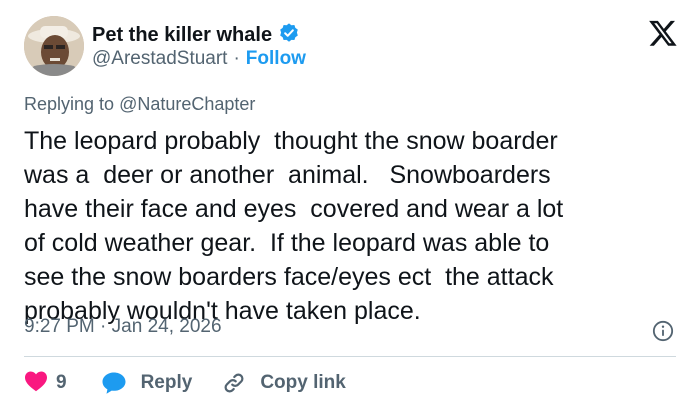 The width and height of the screenshot is (700, 410). What do you see at coordinates (114, 383) in the screenshot?
I see `reply-bubble-icon` at bounding box center [114, 383].